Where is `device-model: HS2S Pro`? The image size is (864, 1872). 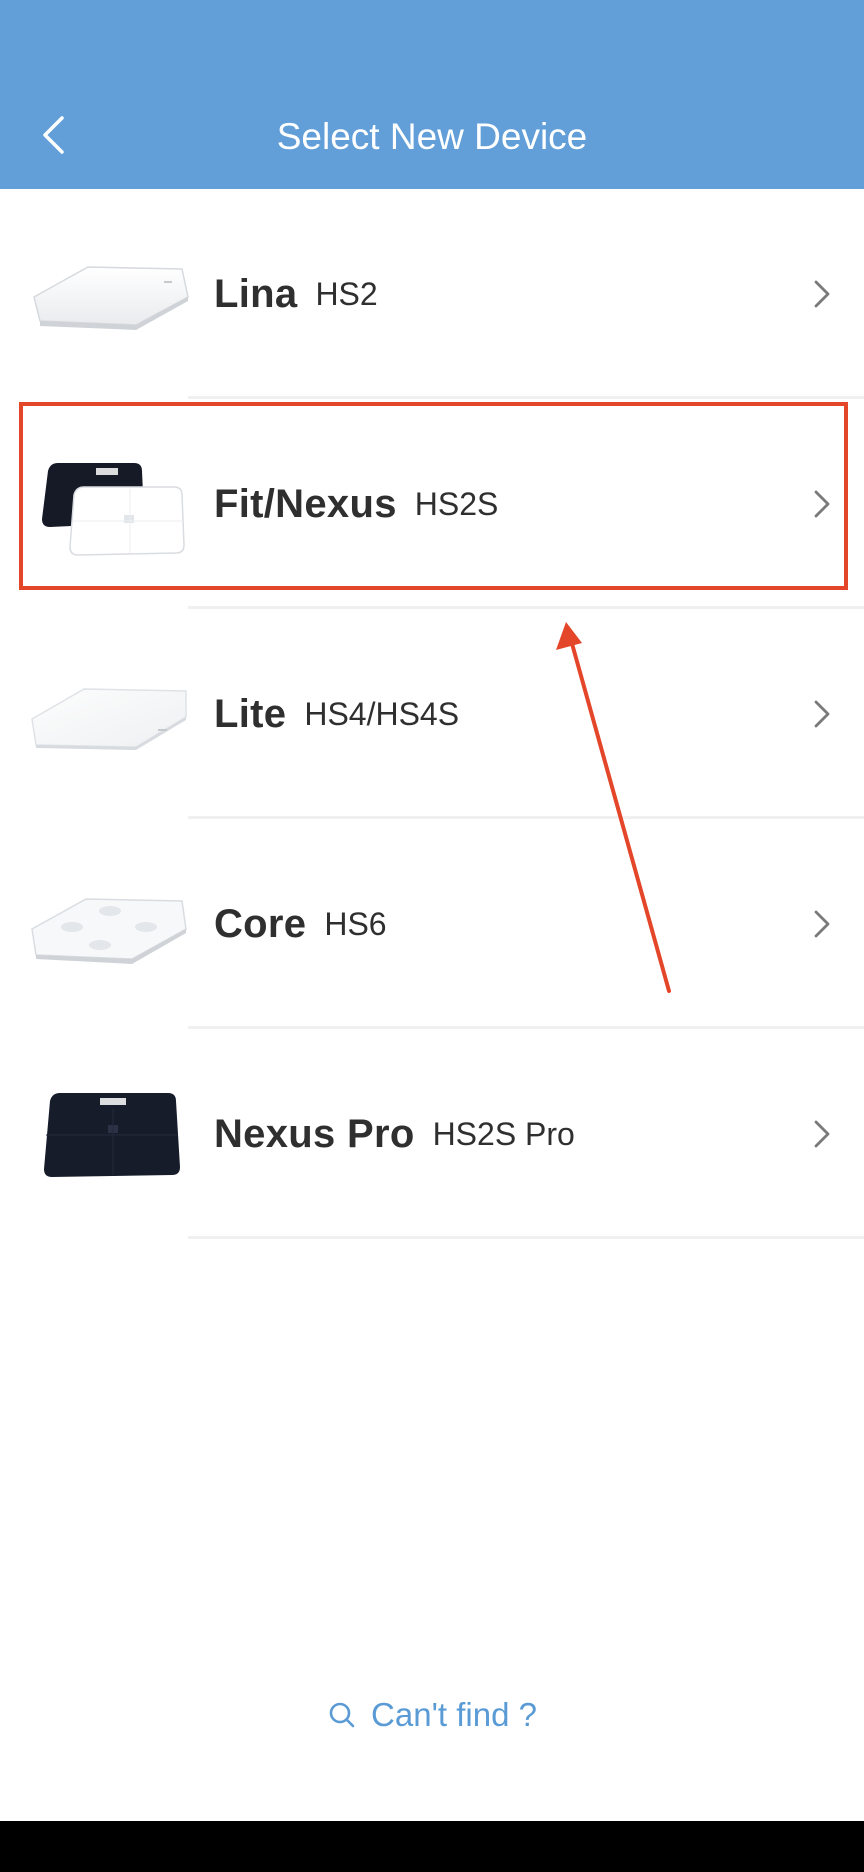 device-model: HS2S Pro is located at coordinates (503, 1133).